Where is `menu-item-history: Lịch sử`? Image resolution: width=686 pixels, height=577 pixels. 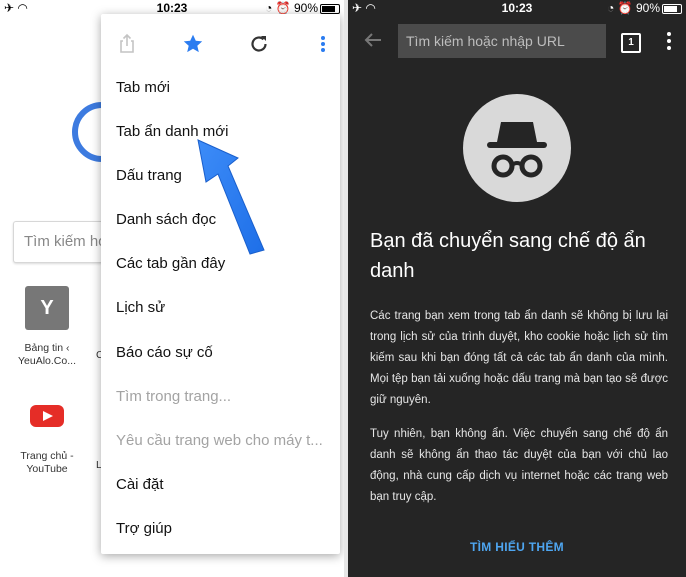
menu-item-history: Lịch sử is located at coordinates (140, 307).